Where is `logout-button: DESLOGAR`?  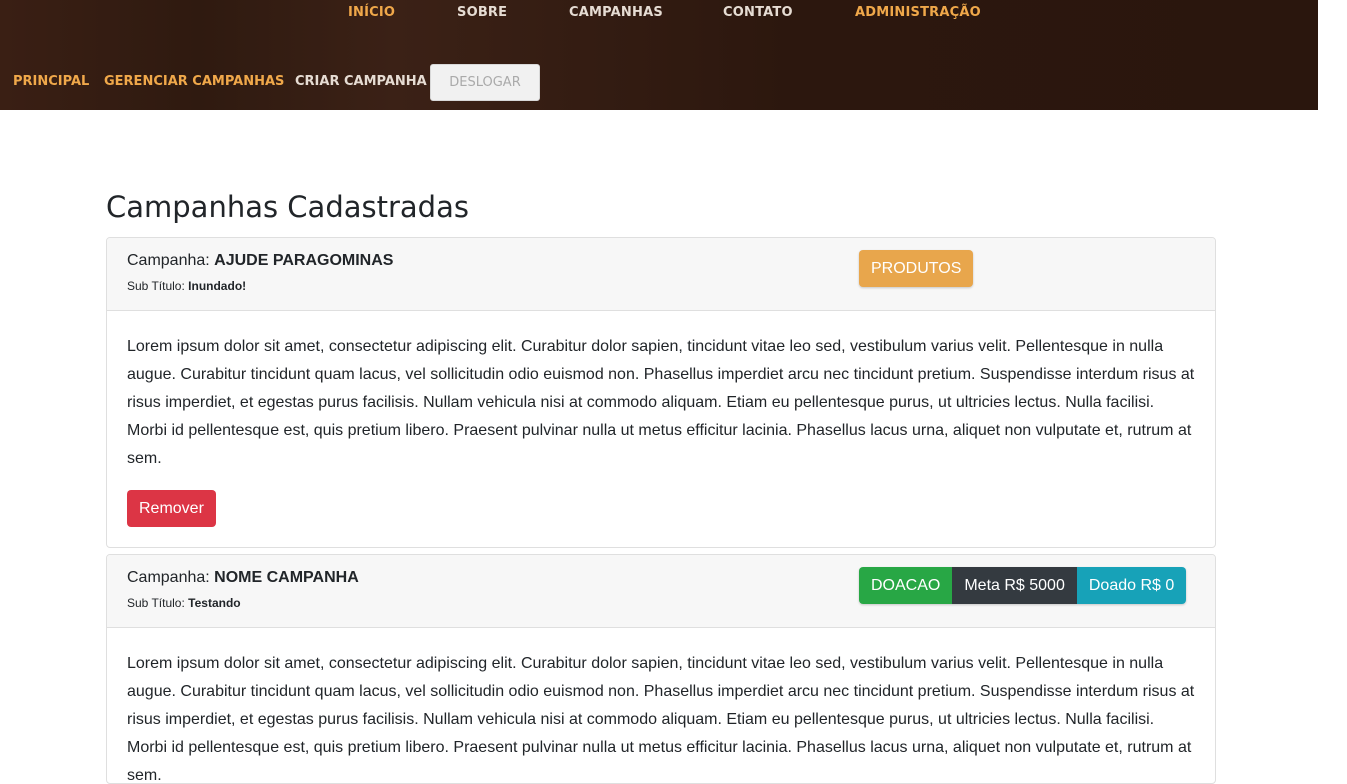 logout-button: DESLOGAR is located at coordinates (485, 82).